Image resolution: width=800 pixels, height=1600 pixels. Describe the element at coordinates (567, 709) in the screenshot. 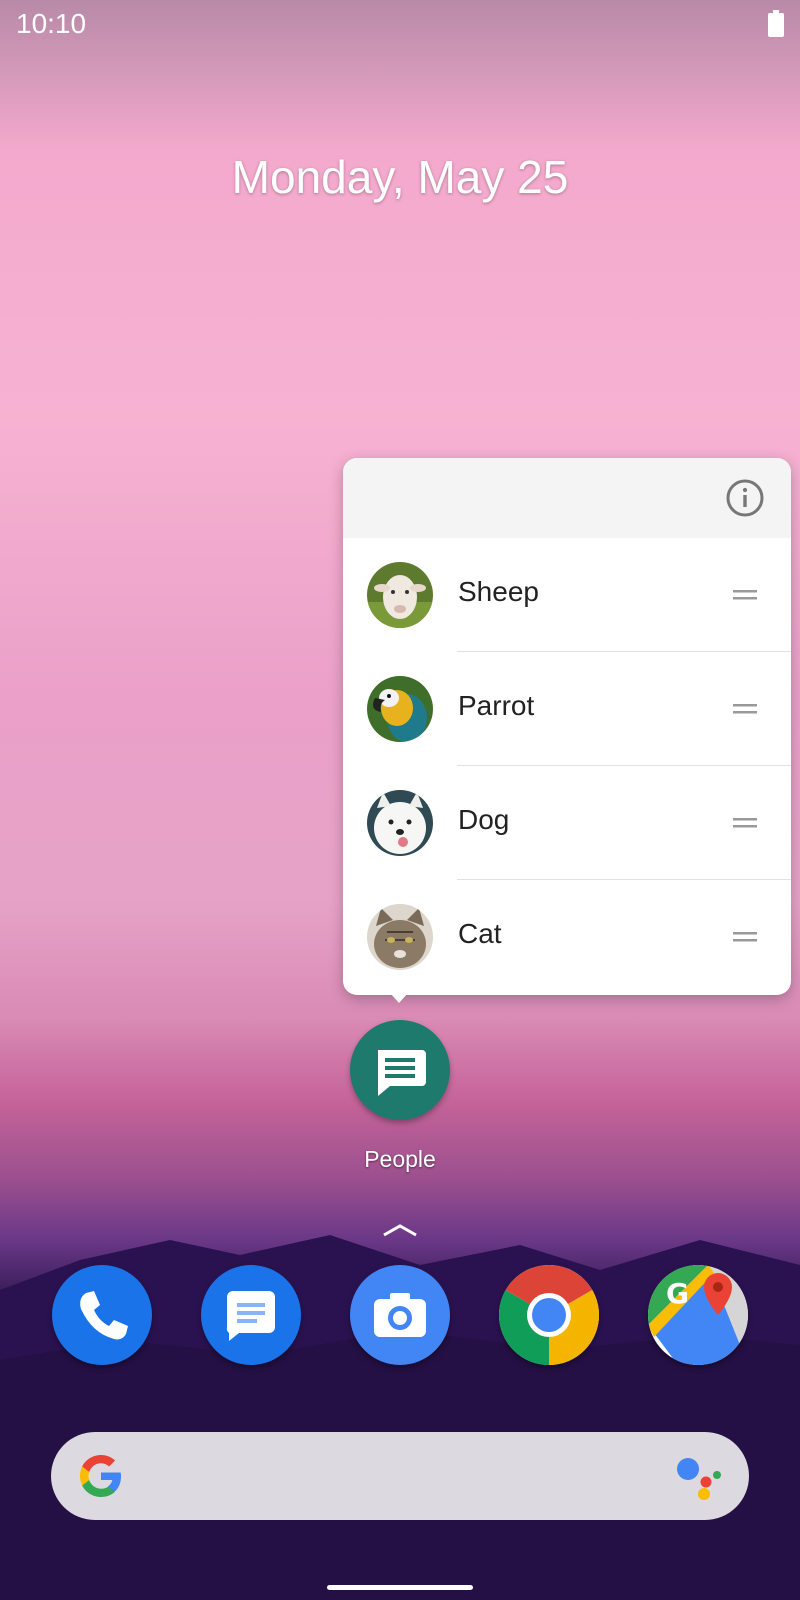

I see `shortcut-item-parrot: Parrot` at that location.